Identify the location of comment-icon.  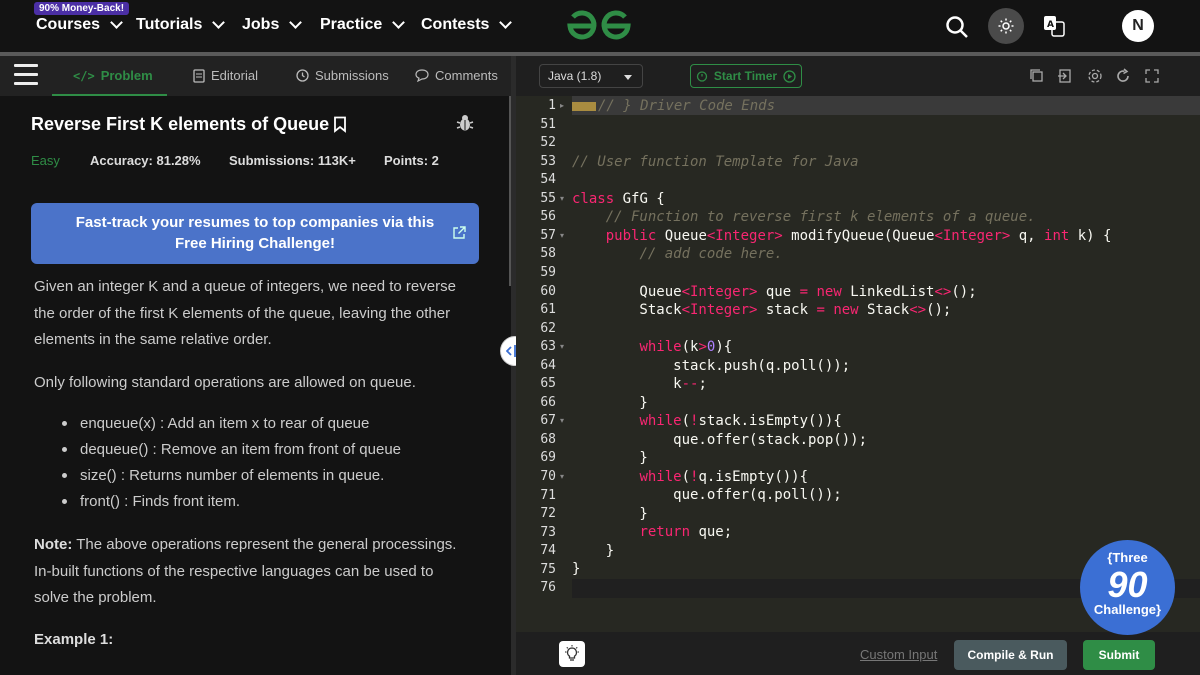
(422, 75).